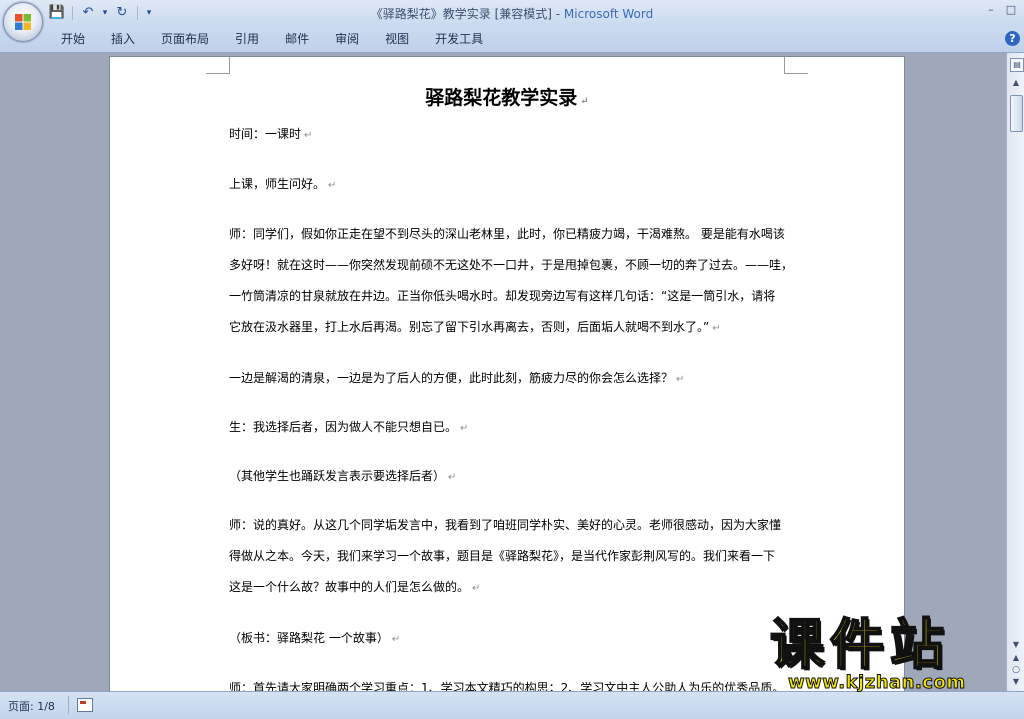  I want to click on text-line: 上课，师生问好。, so click(277, 184).